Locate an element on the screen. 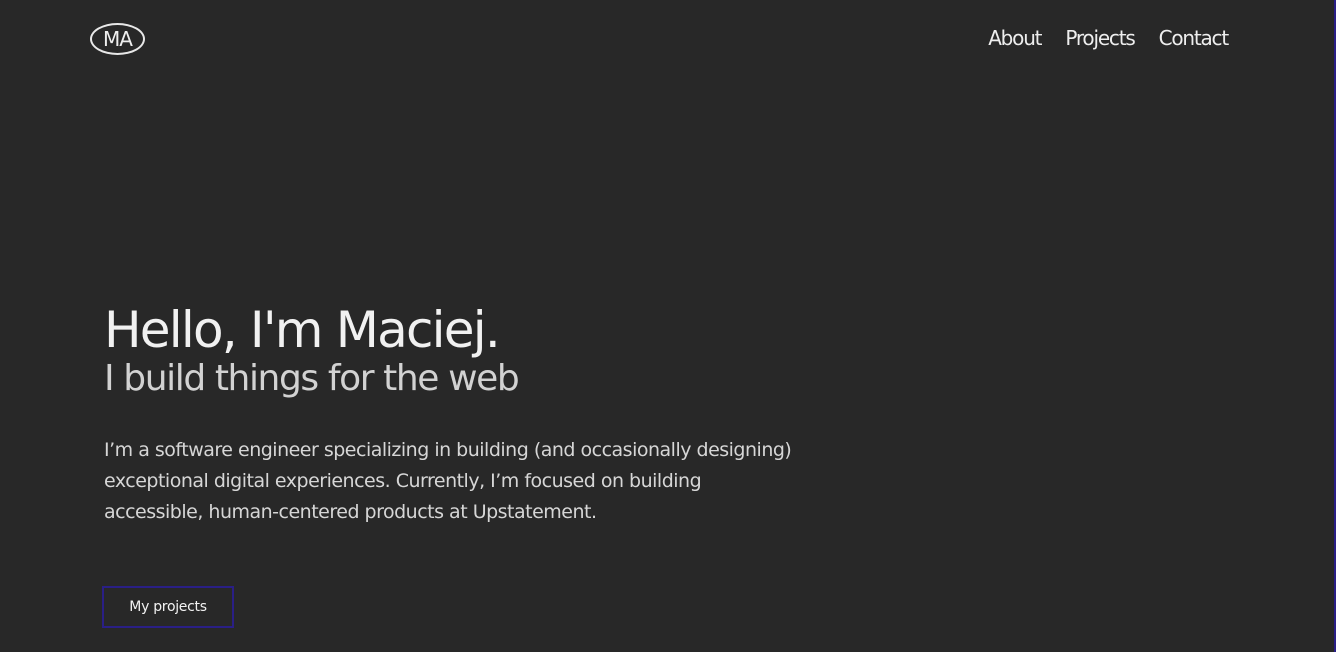  hero-greeting: Hello, I'm Maciej. is located at coordinates (302, 330).